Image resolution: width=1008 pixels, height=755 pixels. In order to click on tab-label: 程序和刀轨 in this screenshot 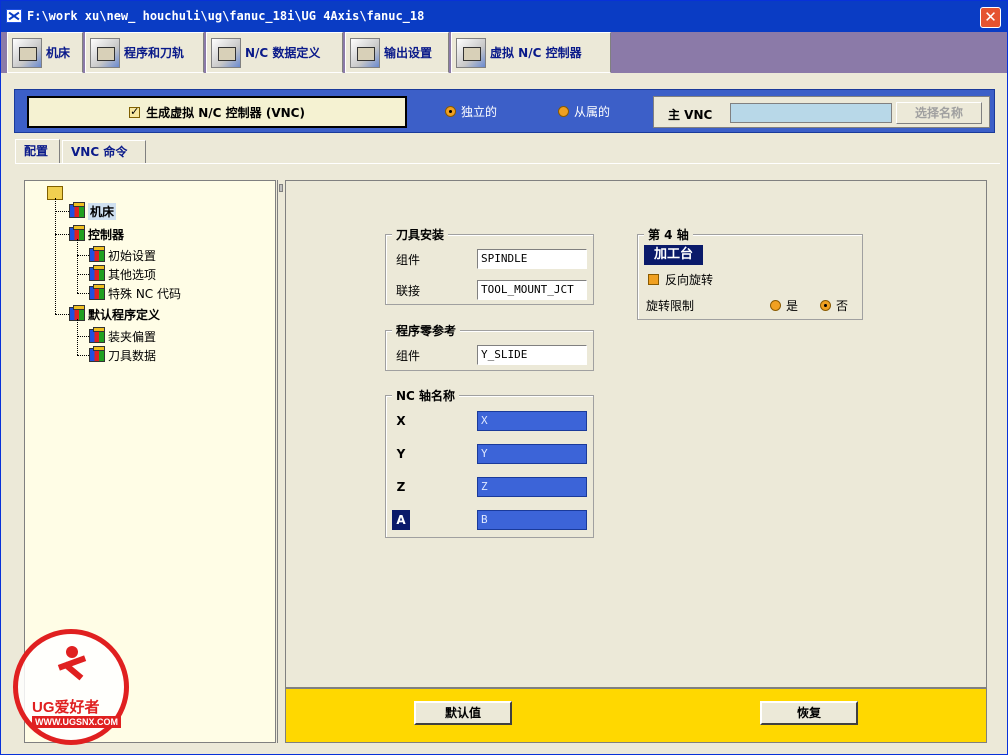, I will do `click(154, 53)`.